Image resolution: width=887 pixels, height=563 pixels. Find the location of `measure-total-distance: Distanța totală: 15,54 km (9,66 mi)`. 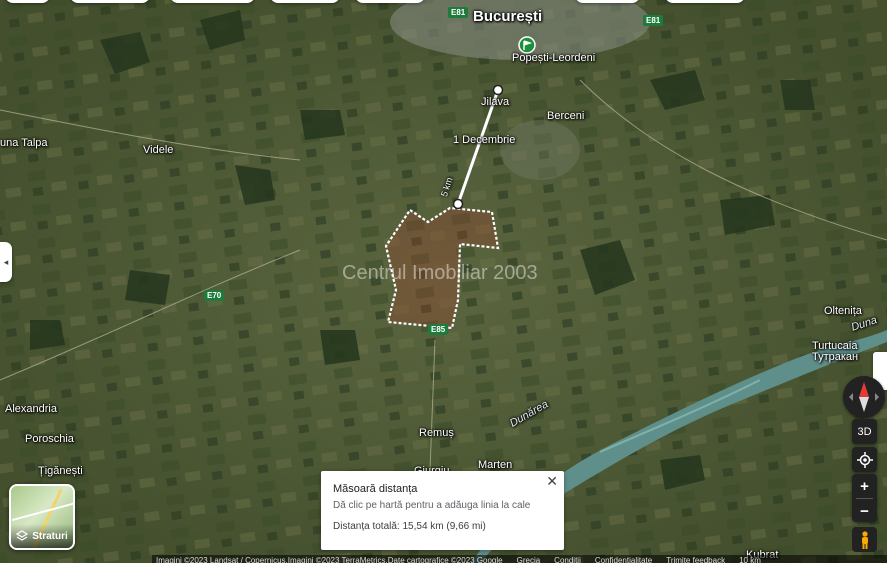

measure-total-distance: Distanța totală: 15,54 km (9,66 mi) is located at coordinates (409, 526).